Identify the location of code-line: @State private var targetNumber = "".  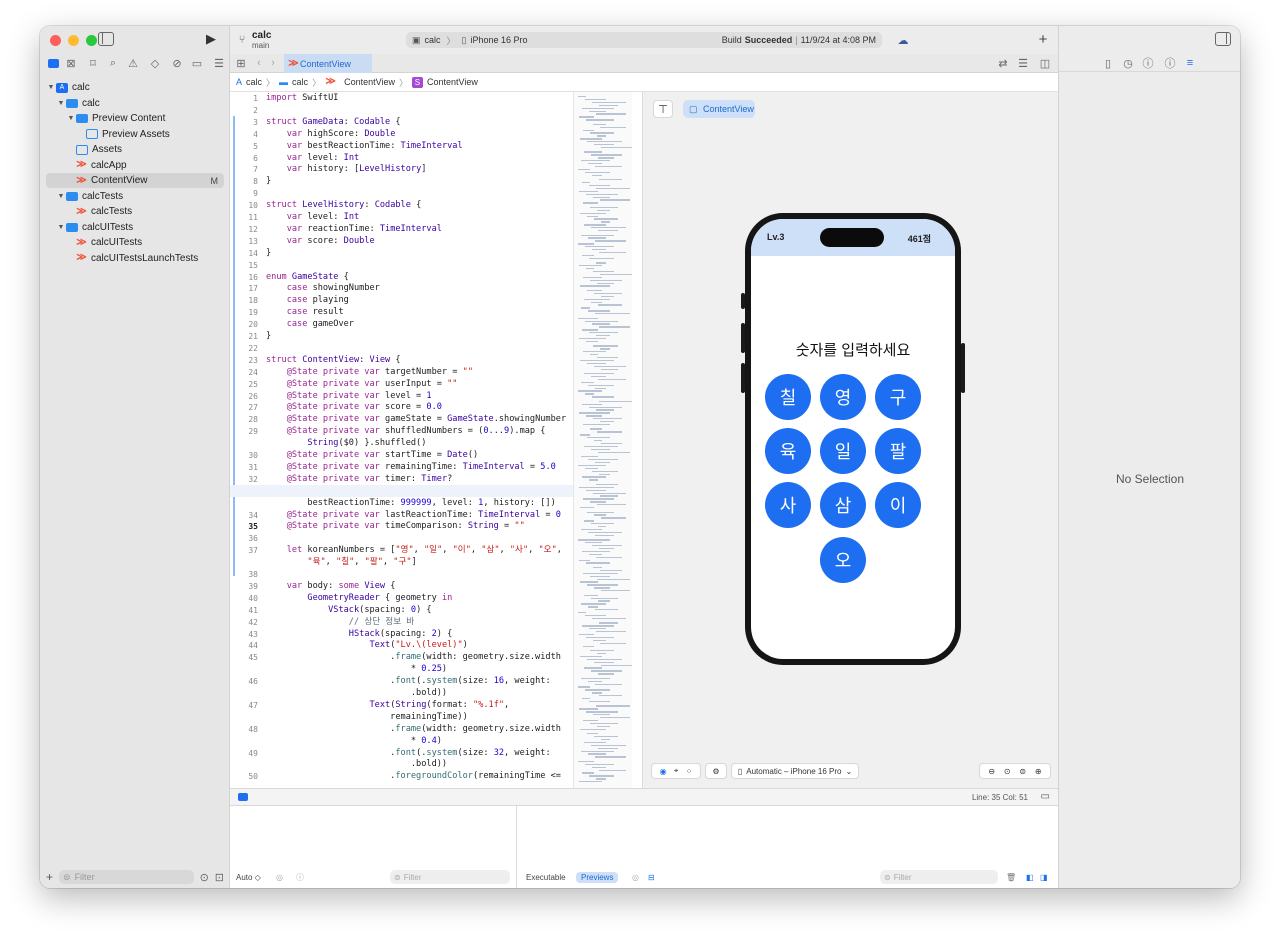
(369, 373).